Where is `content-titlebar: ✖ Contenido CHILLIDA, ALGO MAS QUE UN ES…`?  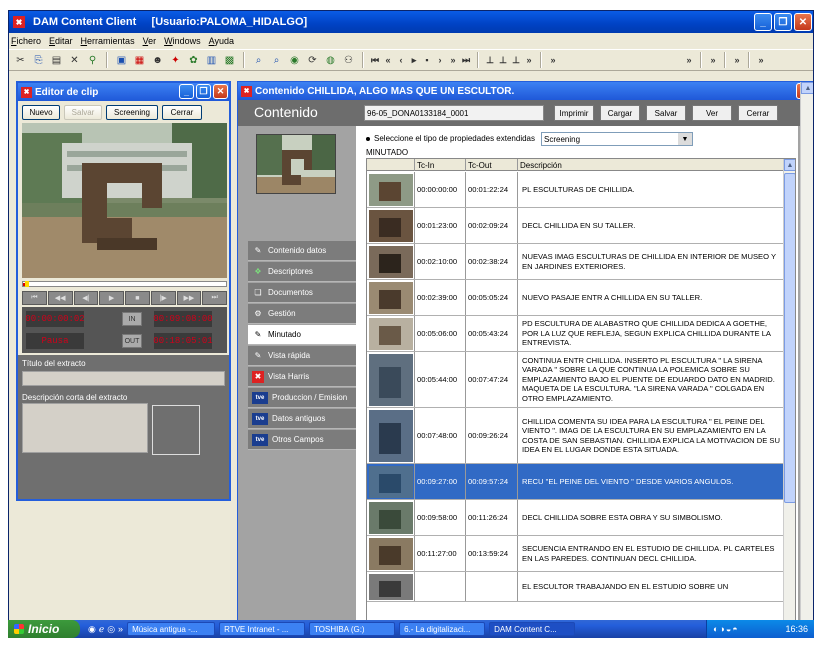 content-titlebar: ✖ Contenido CHILLIDA, ALGO MAS QUE UN ES… is located at coordinates (525, 91).